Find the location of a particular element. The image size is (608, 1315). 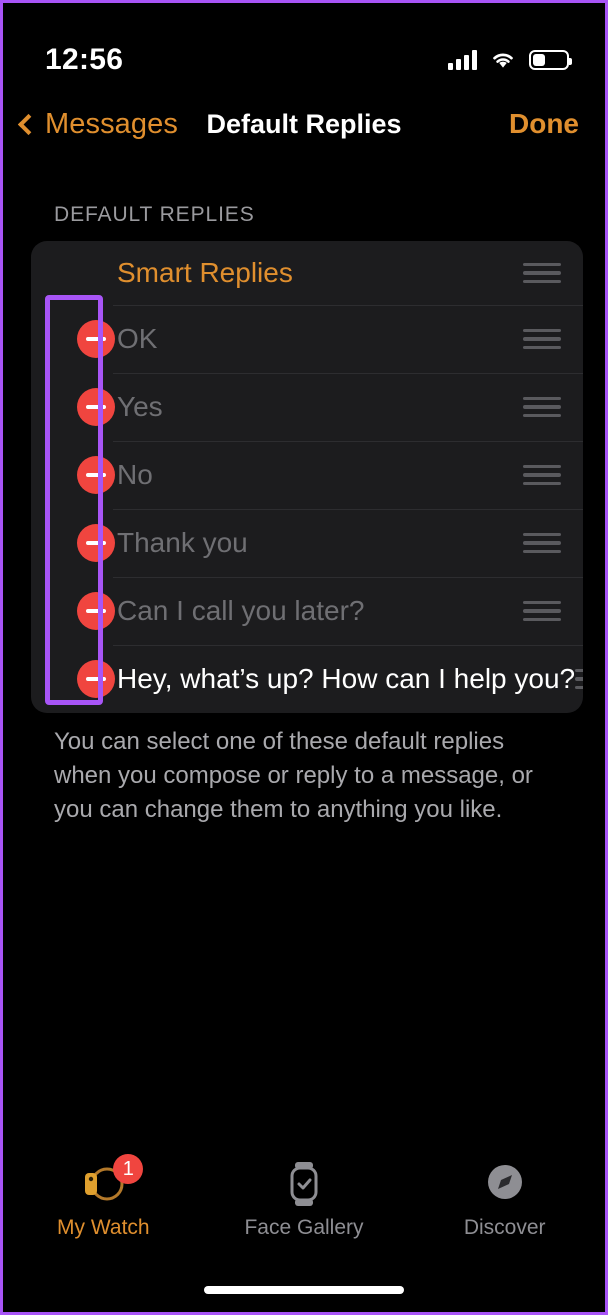

chevron-left-icon is located at coordinates (28, 124).